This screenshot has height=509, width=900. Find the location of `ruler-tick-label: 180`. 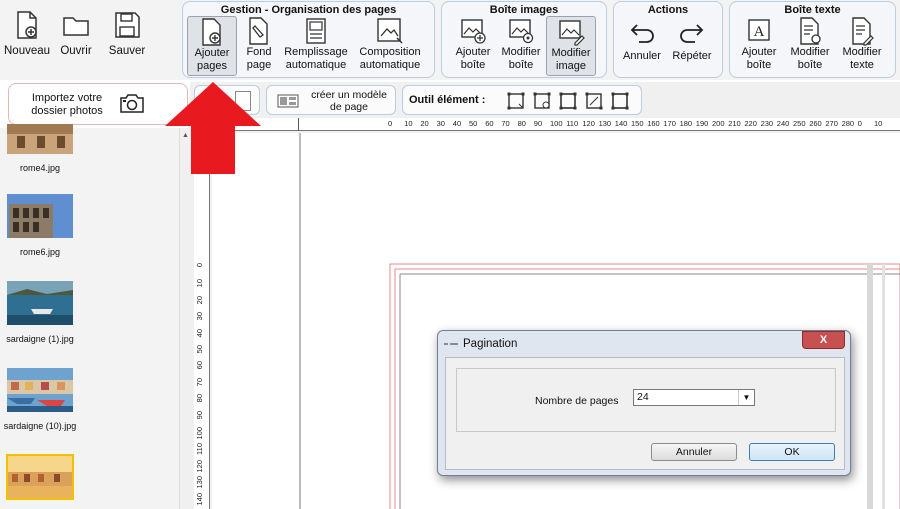

ruler-tick-label: 180 is located at coordinates (686, 123).